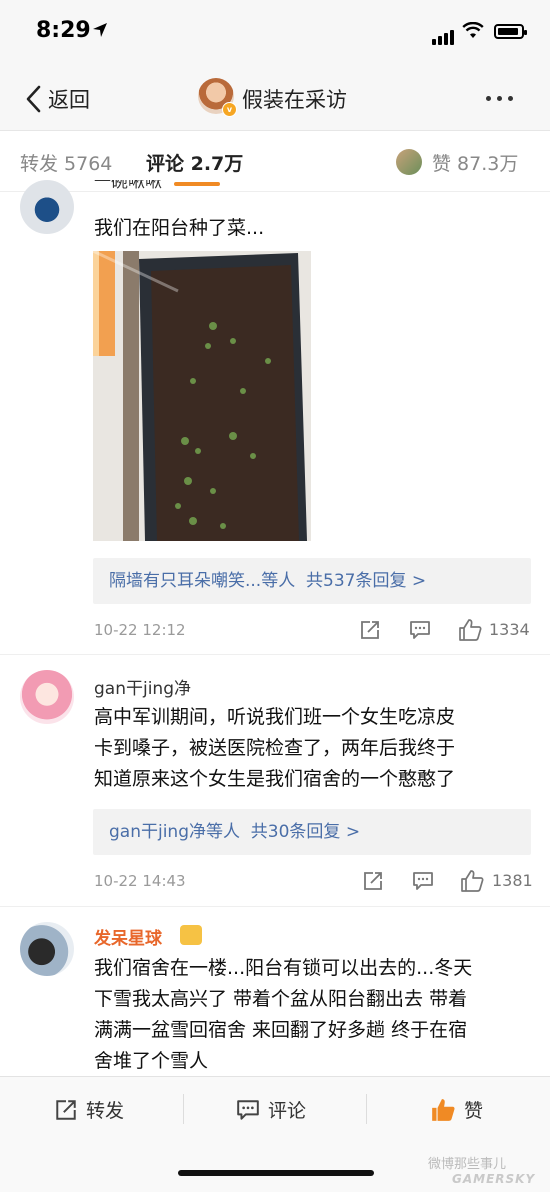 The height and width of the screenshot is (1192, 550). I want to click on comment-text-line: 卡到嗓子，被送医院检查了，两年后我终于, so click(275, 748).